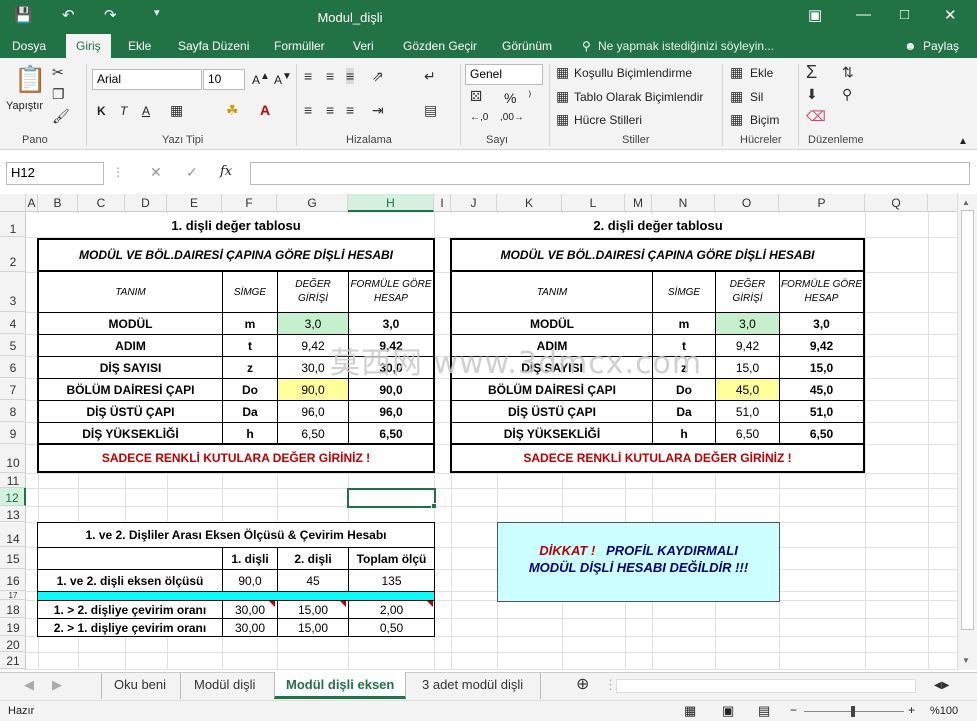 Image resolution: width=977 pixels, height=721 pixels. I want to click on maximize-icon: □, so click(904, 14).